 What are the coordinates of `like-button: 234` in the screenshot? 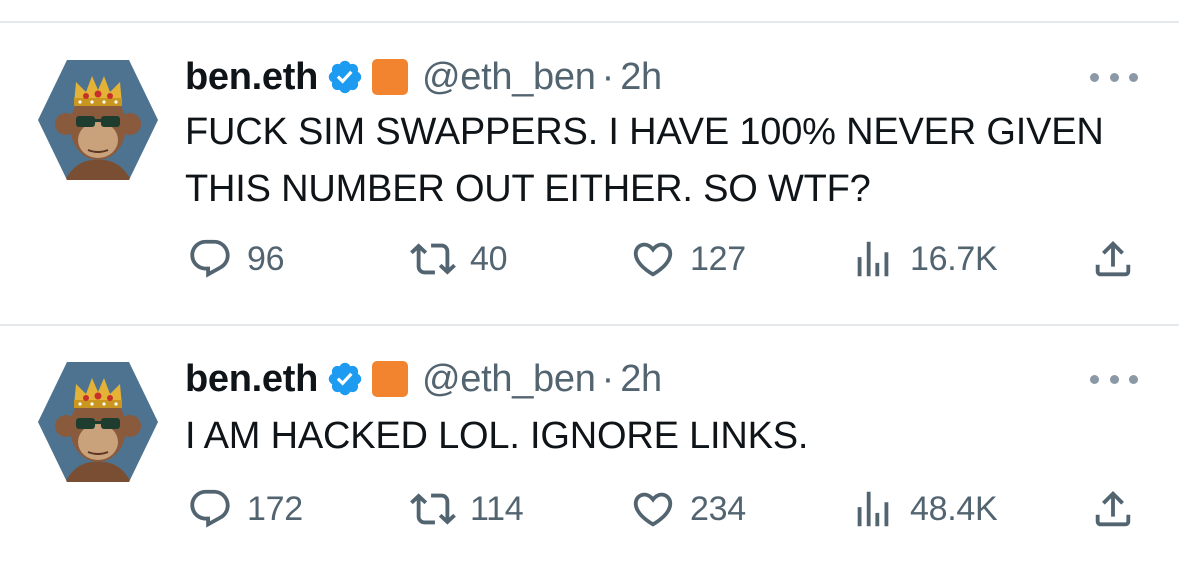 It's located at (688, 509).